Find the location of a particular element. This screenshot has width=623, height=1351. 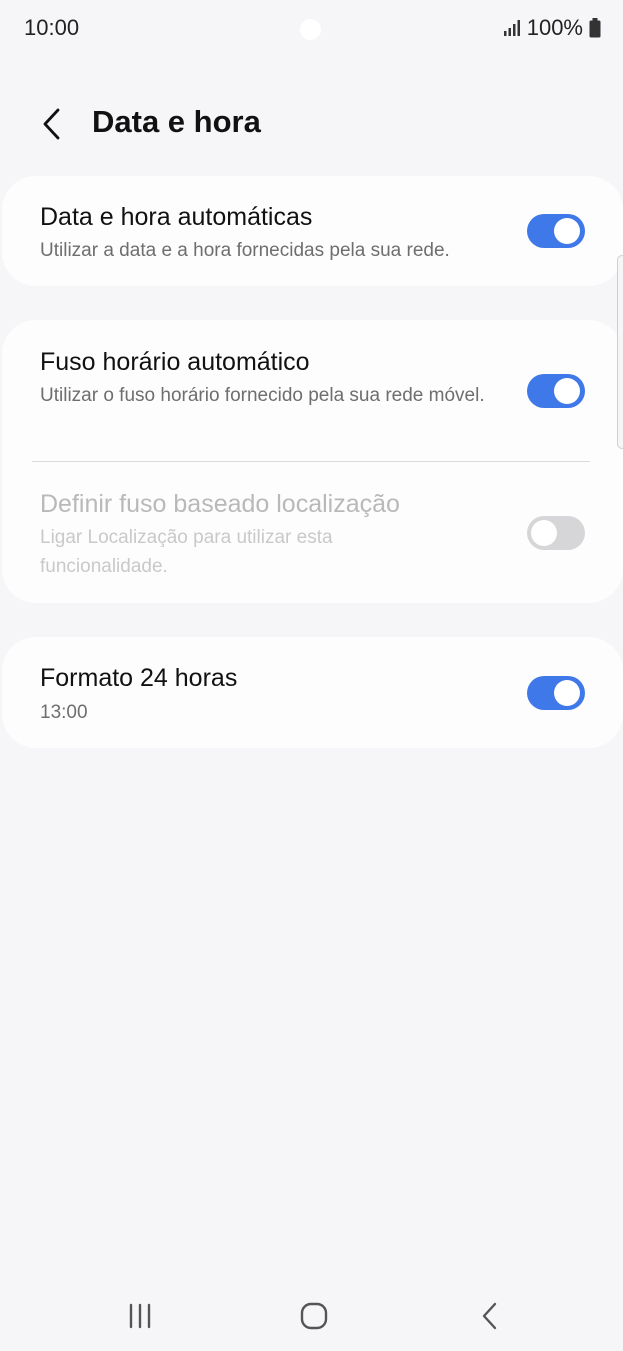

auto-date-time-toggle is located at coordinates (556, 231).